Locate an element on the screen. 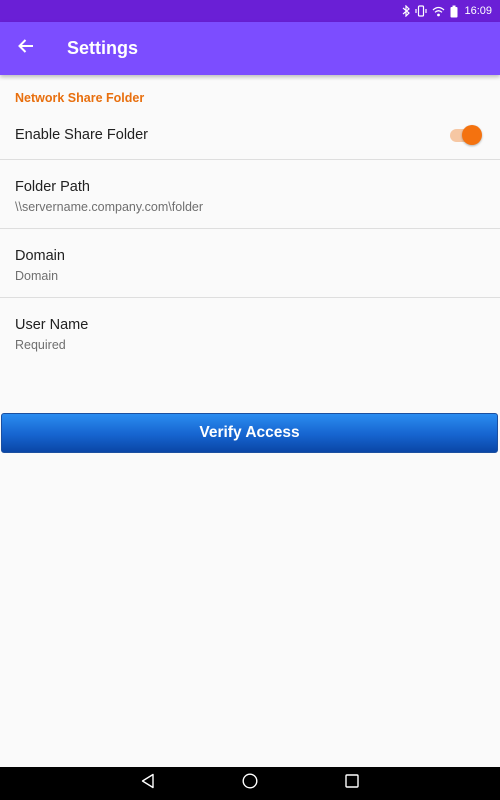 This screenshot has width=500, height=800. domain-title: Domain is located at coordinates (40, 256).